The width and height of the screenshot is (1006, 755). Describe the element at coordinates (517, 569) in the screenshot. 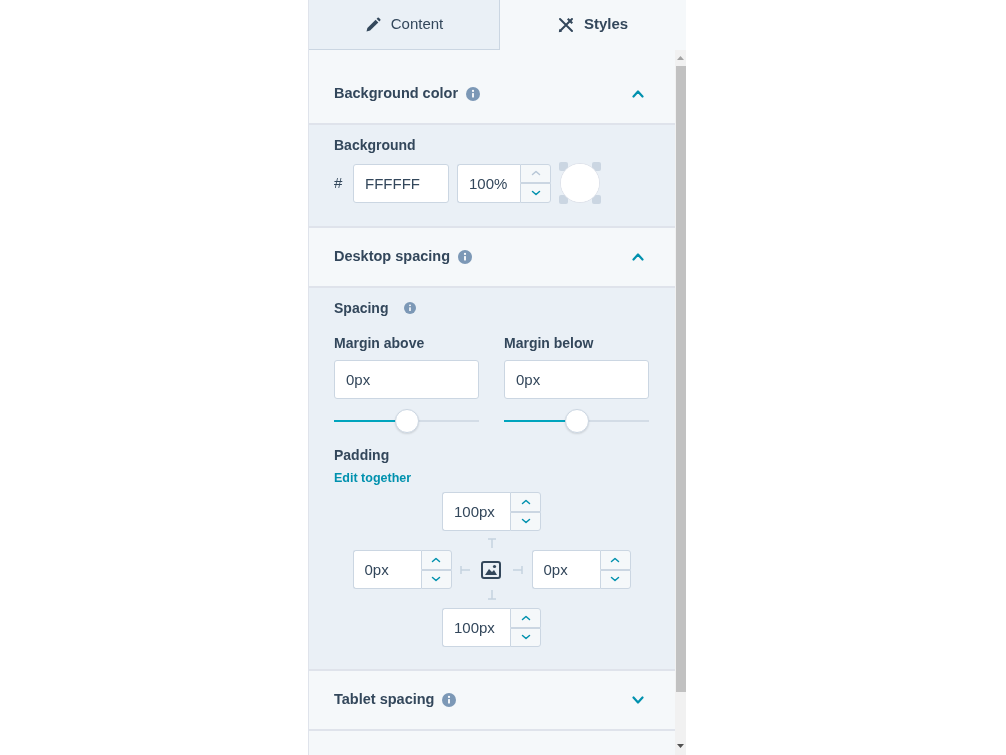

I see `right-marker-icon` at that location.